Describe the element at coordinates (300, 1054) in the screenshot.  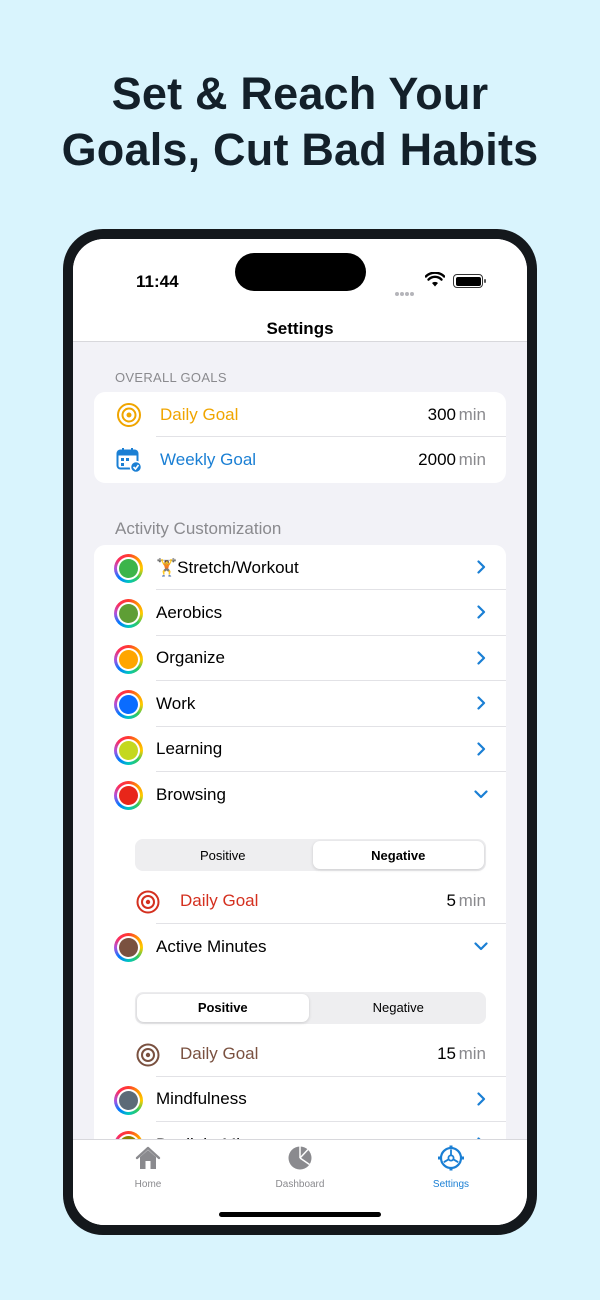
I see `activity-daily-goal-row: Daily Goal 15 min` at that location.